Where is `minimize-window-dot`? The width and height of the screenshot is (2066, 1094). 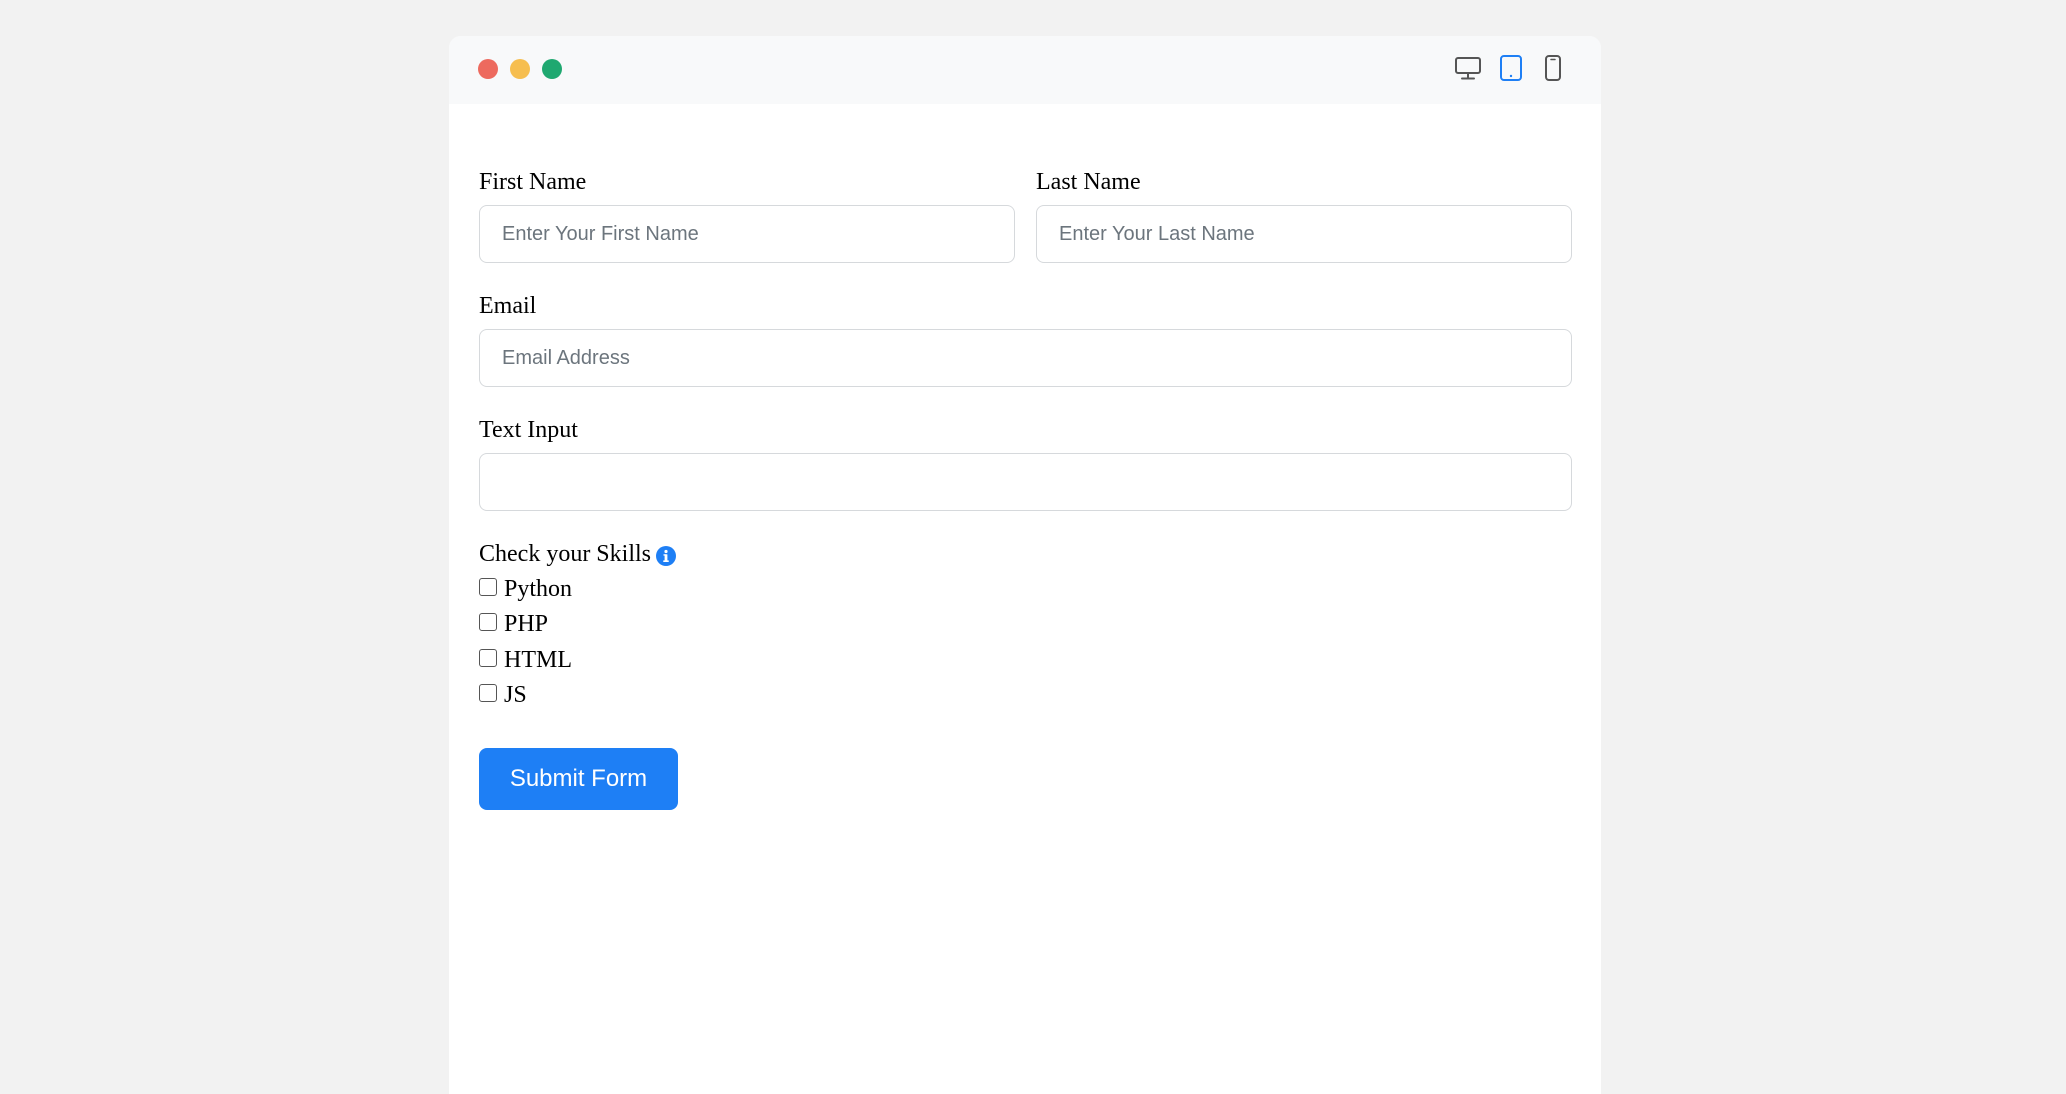 minimize-window-dot is located at coordinates (520, 69).